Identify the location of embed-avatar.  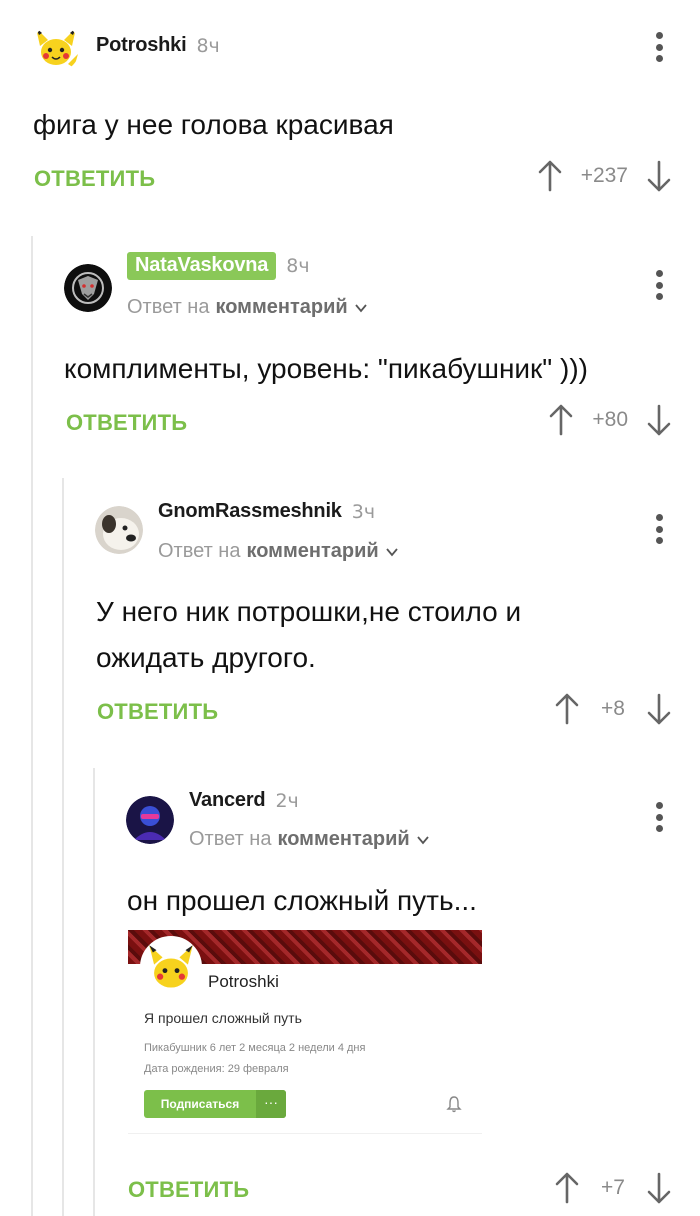
(171, 967).